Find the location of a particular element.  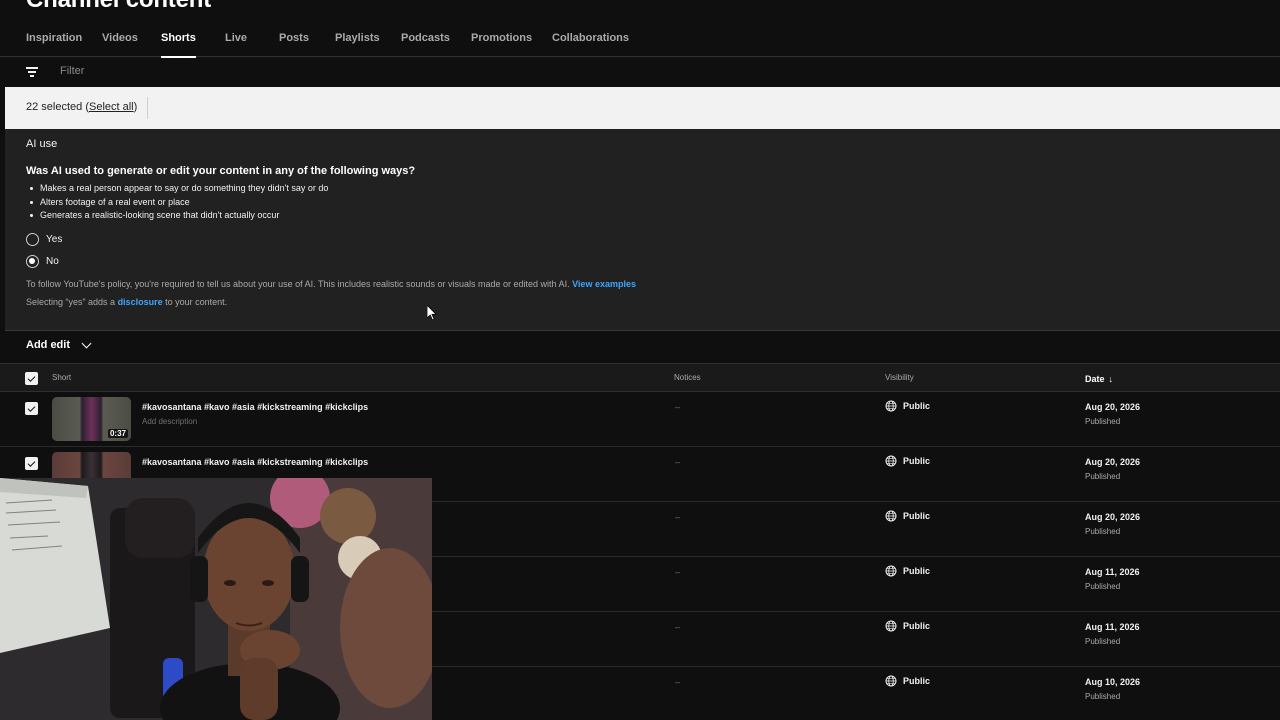

select-all-link: Select all is located at coordinates (111, 107).